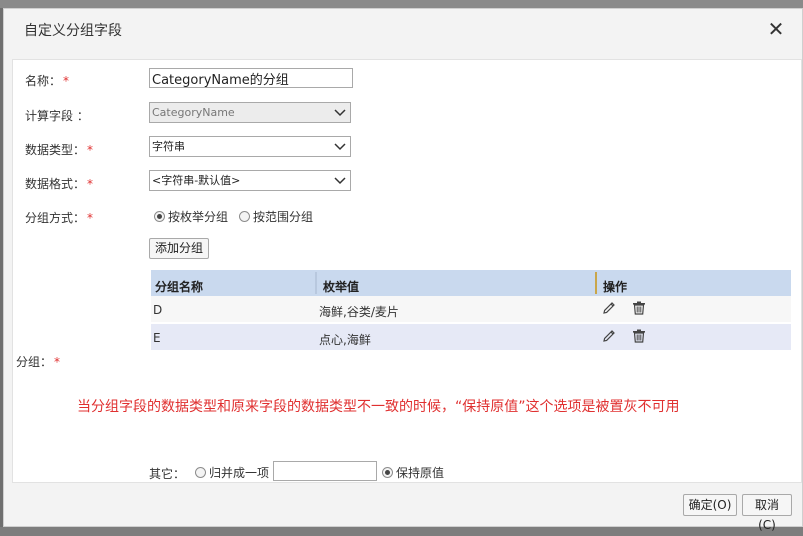 This screenshot has width=803, height=536. I want to click on group-method-radio-range: 按范围分组, so click(276, 216).